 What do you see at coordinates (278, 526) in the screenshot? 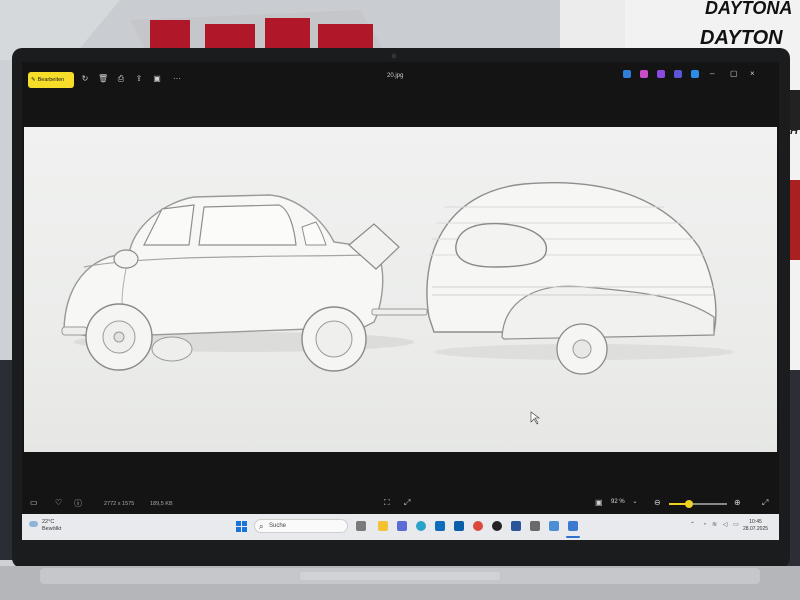
I see `search-placeholder: Suche` at bounding box center [278, 526].